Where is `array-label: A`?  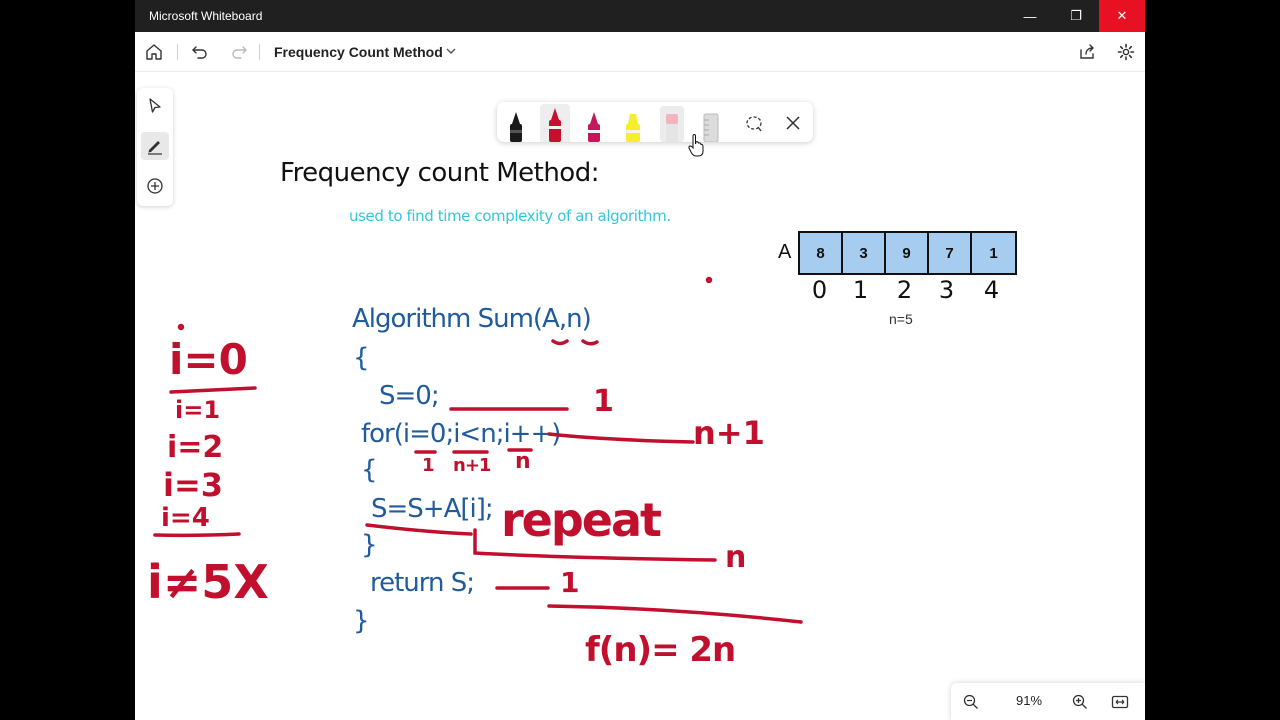
array-label: A is located at coordinates (784, 252).